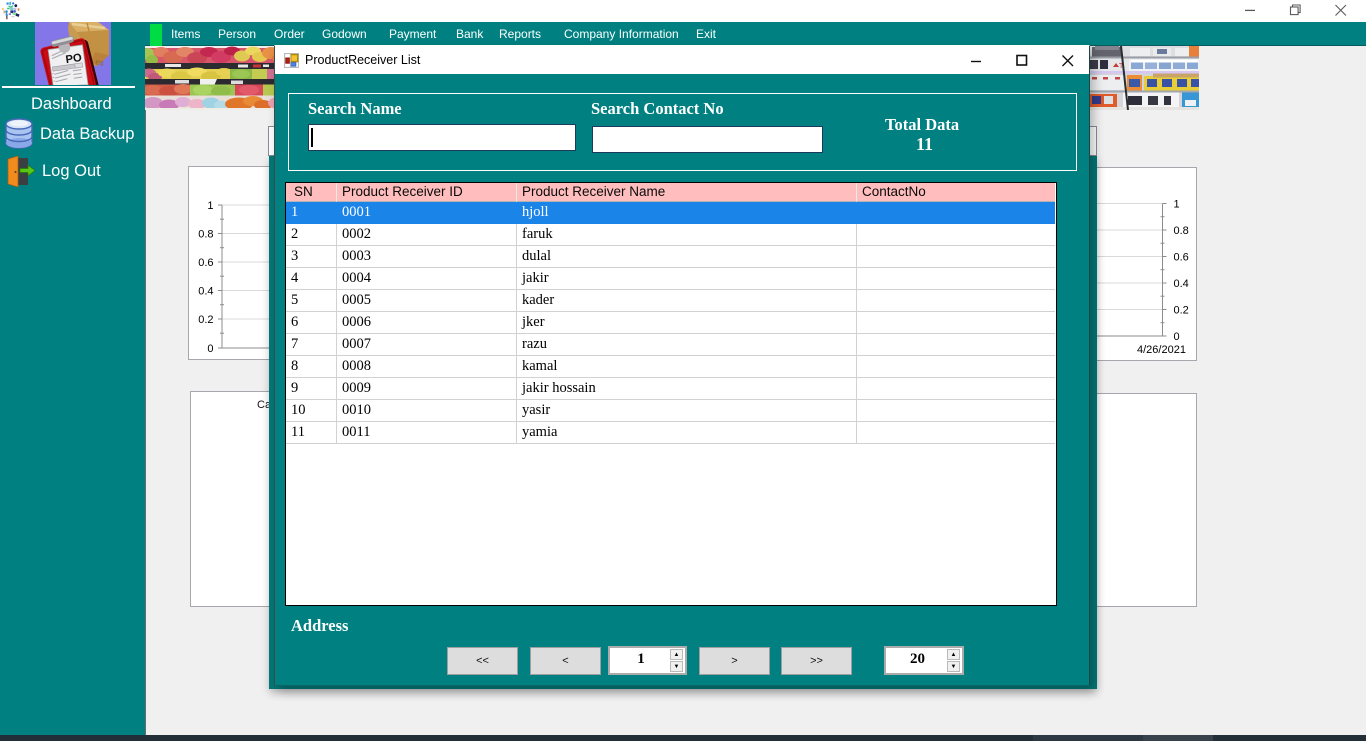 This screenshot has width=1366, height=741. I want to click on svg-text: 4/26/2021, so click(1161, 350).